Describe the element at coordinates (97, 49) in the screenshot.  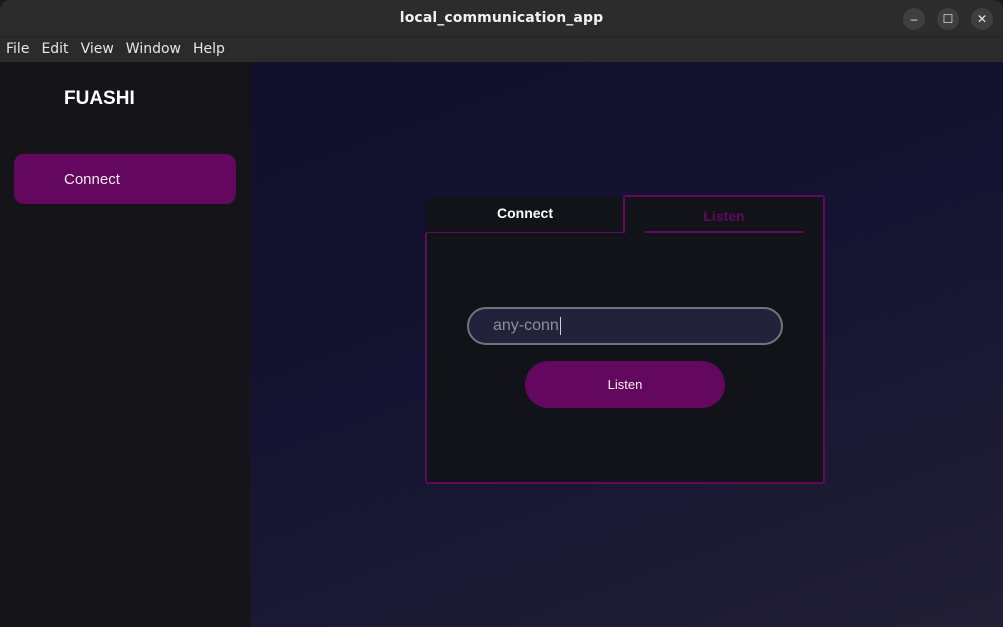
I see `menu-view: View` at that location.